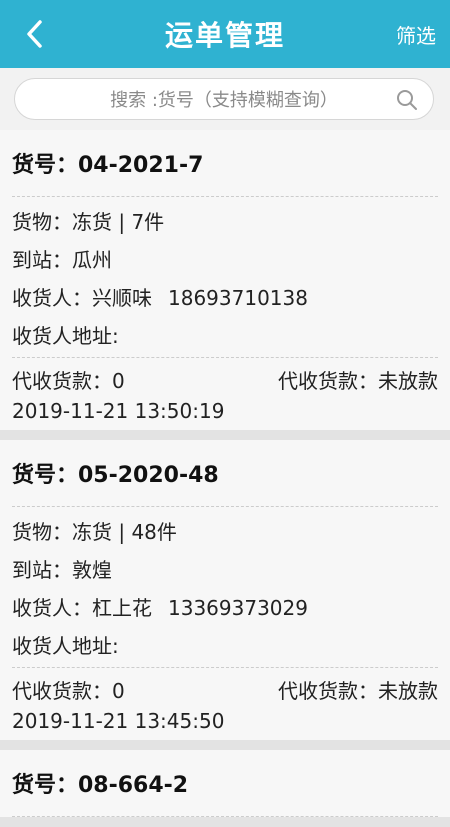 The width and height of the screenshot is (450, 827). Describe the element at coordinates (100, 785) in the screenshot. I see `waybill-number: 货号：08-664-2` at that location.